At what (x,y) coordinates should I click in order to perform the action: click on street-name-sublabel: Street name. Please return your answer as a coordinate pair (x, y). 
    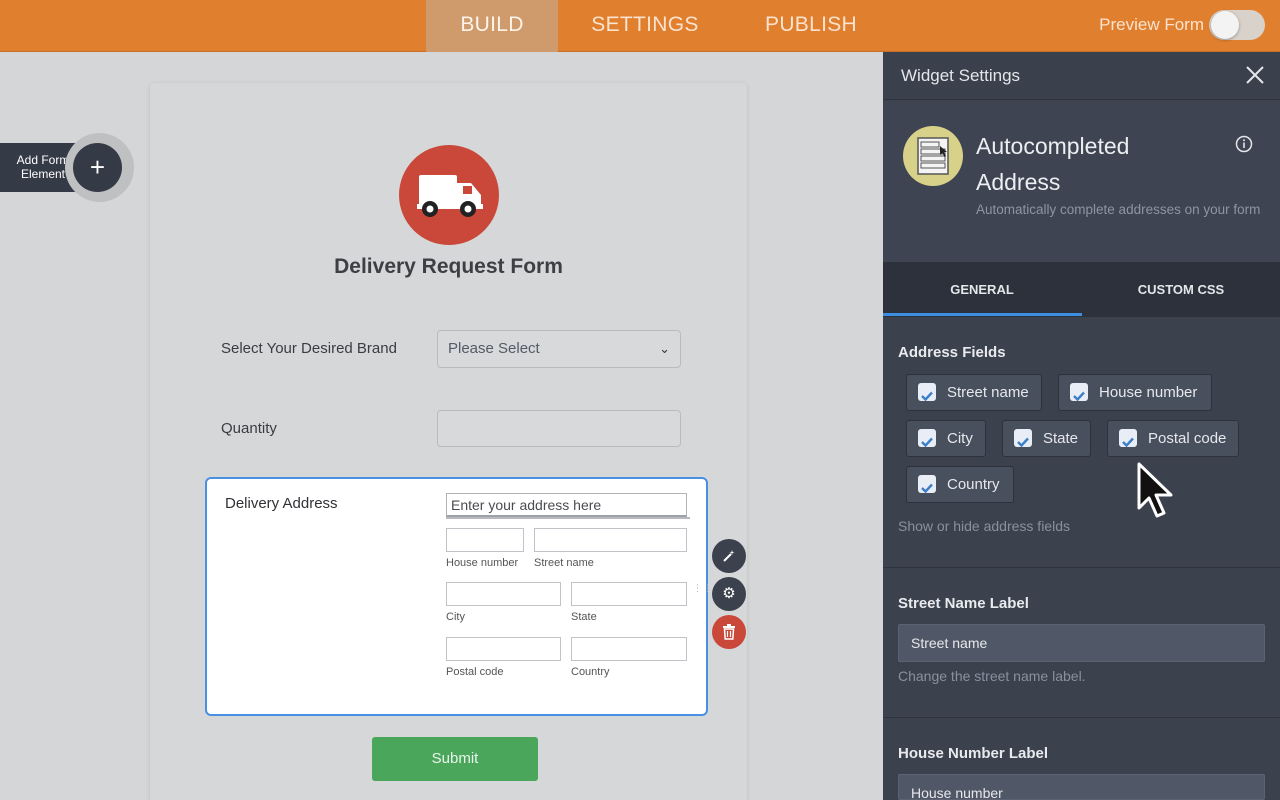
    Looking at the image, I should click on (564, 563).